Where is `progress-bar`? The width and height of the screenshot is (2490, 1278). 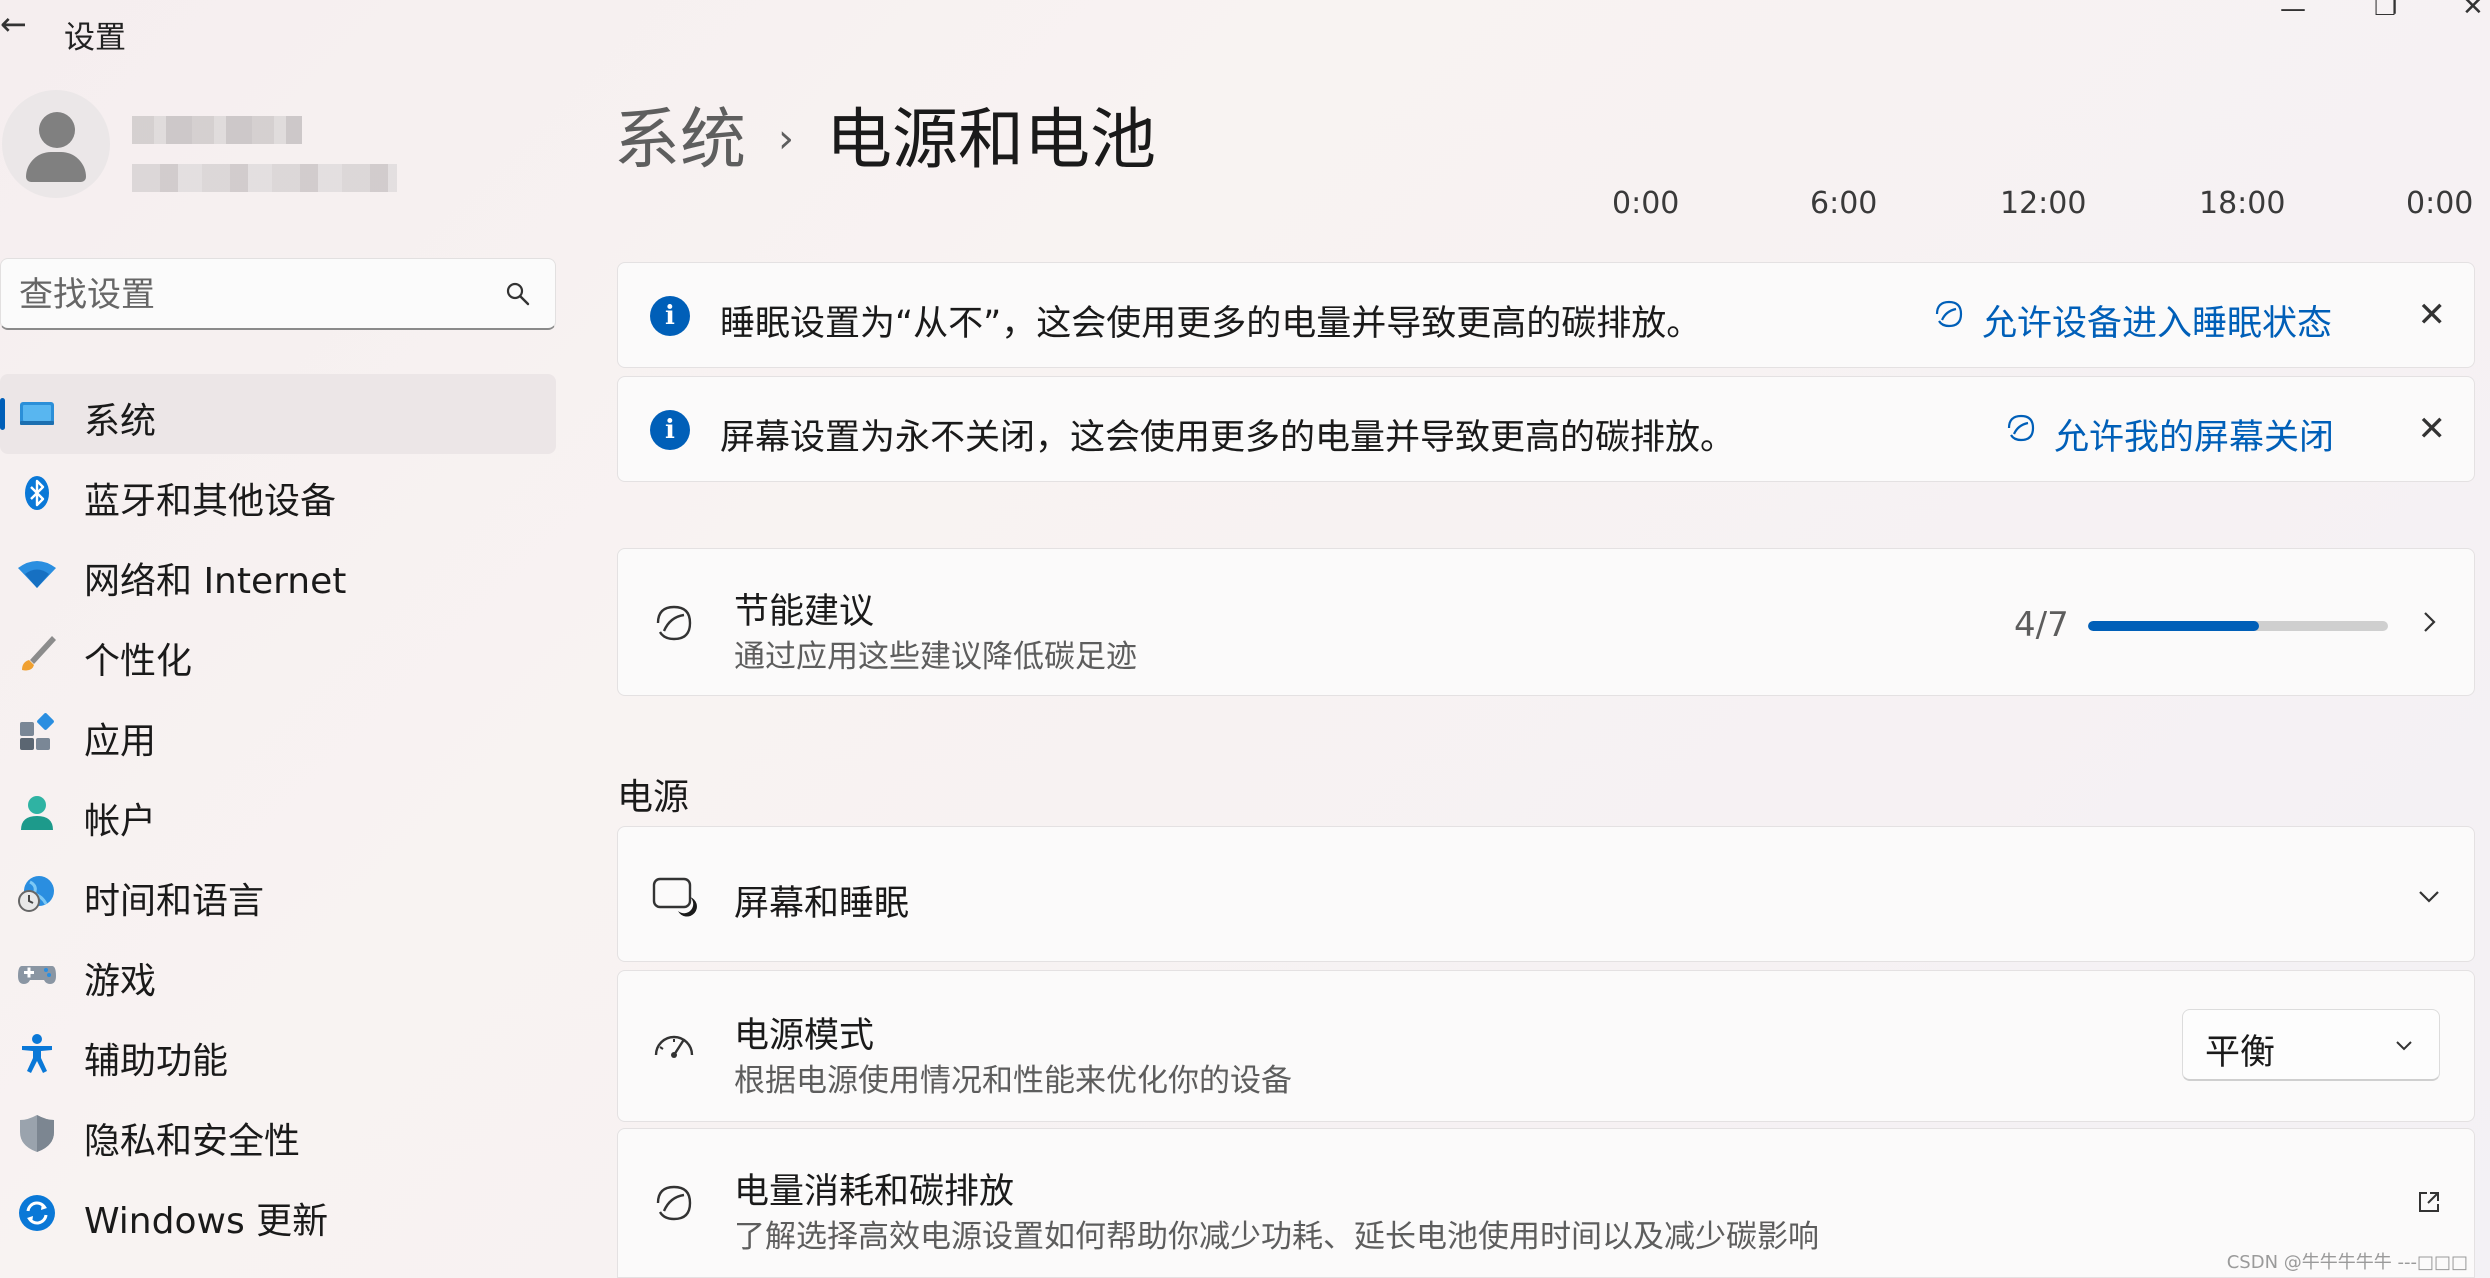
progress-bar is located at coordinates (2238, 626).